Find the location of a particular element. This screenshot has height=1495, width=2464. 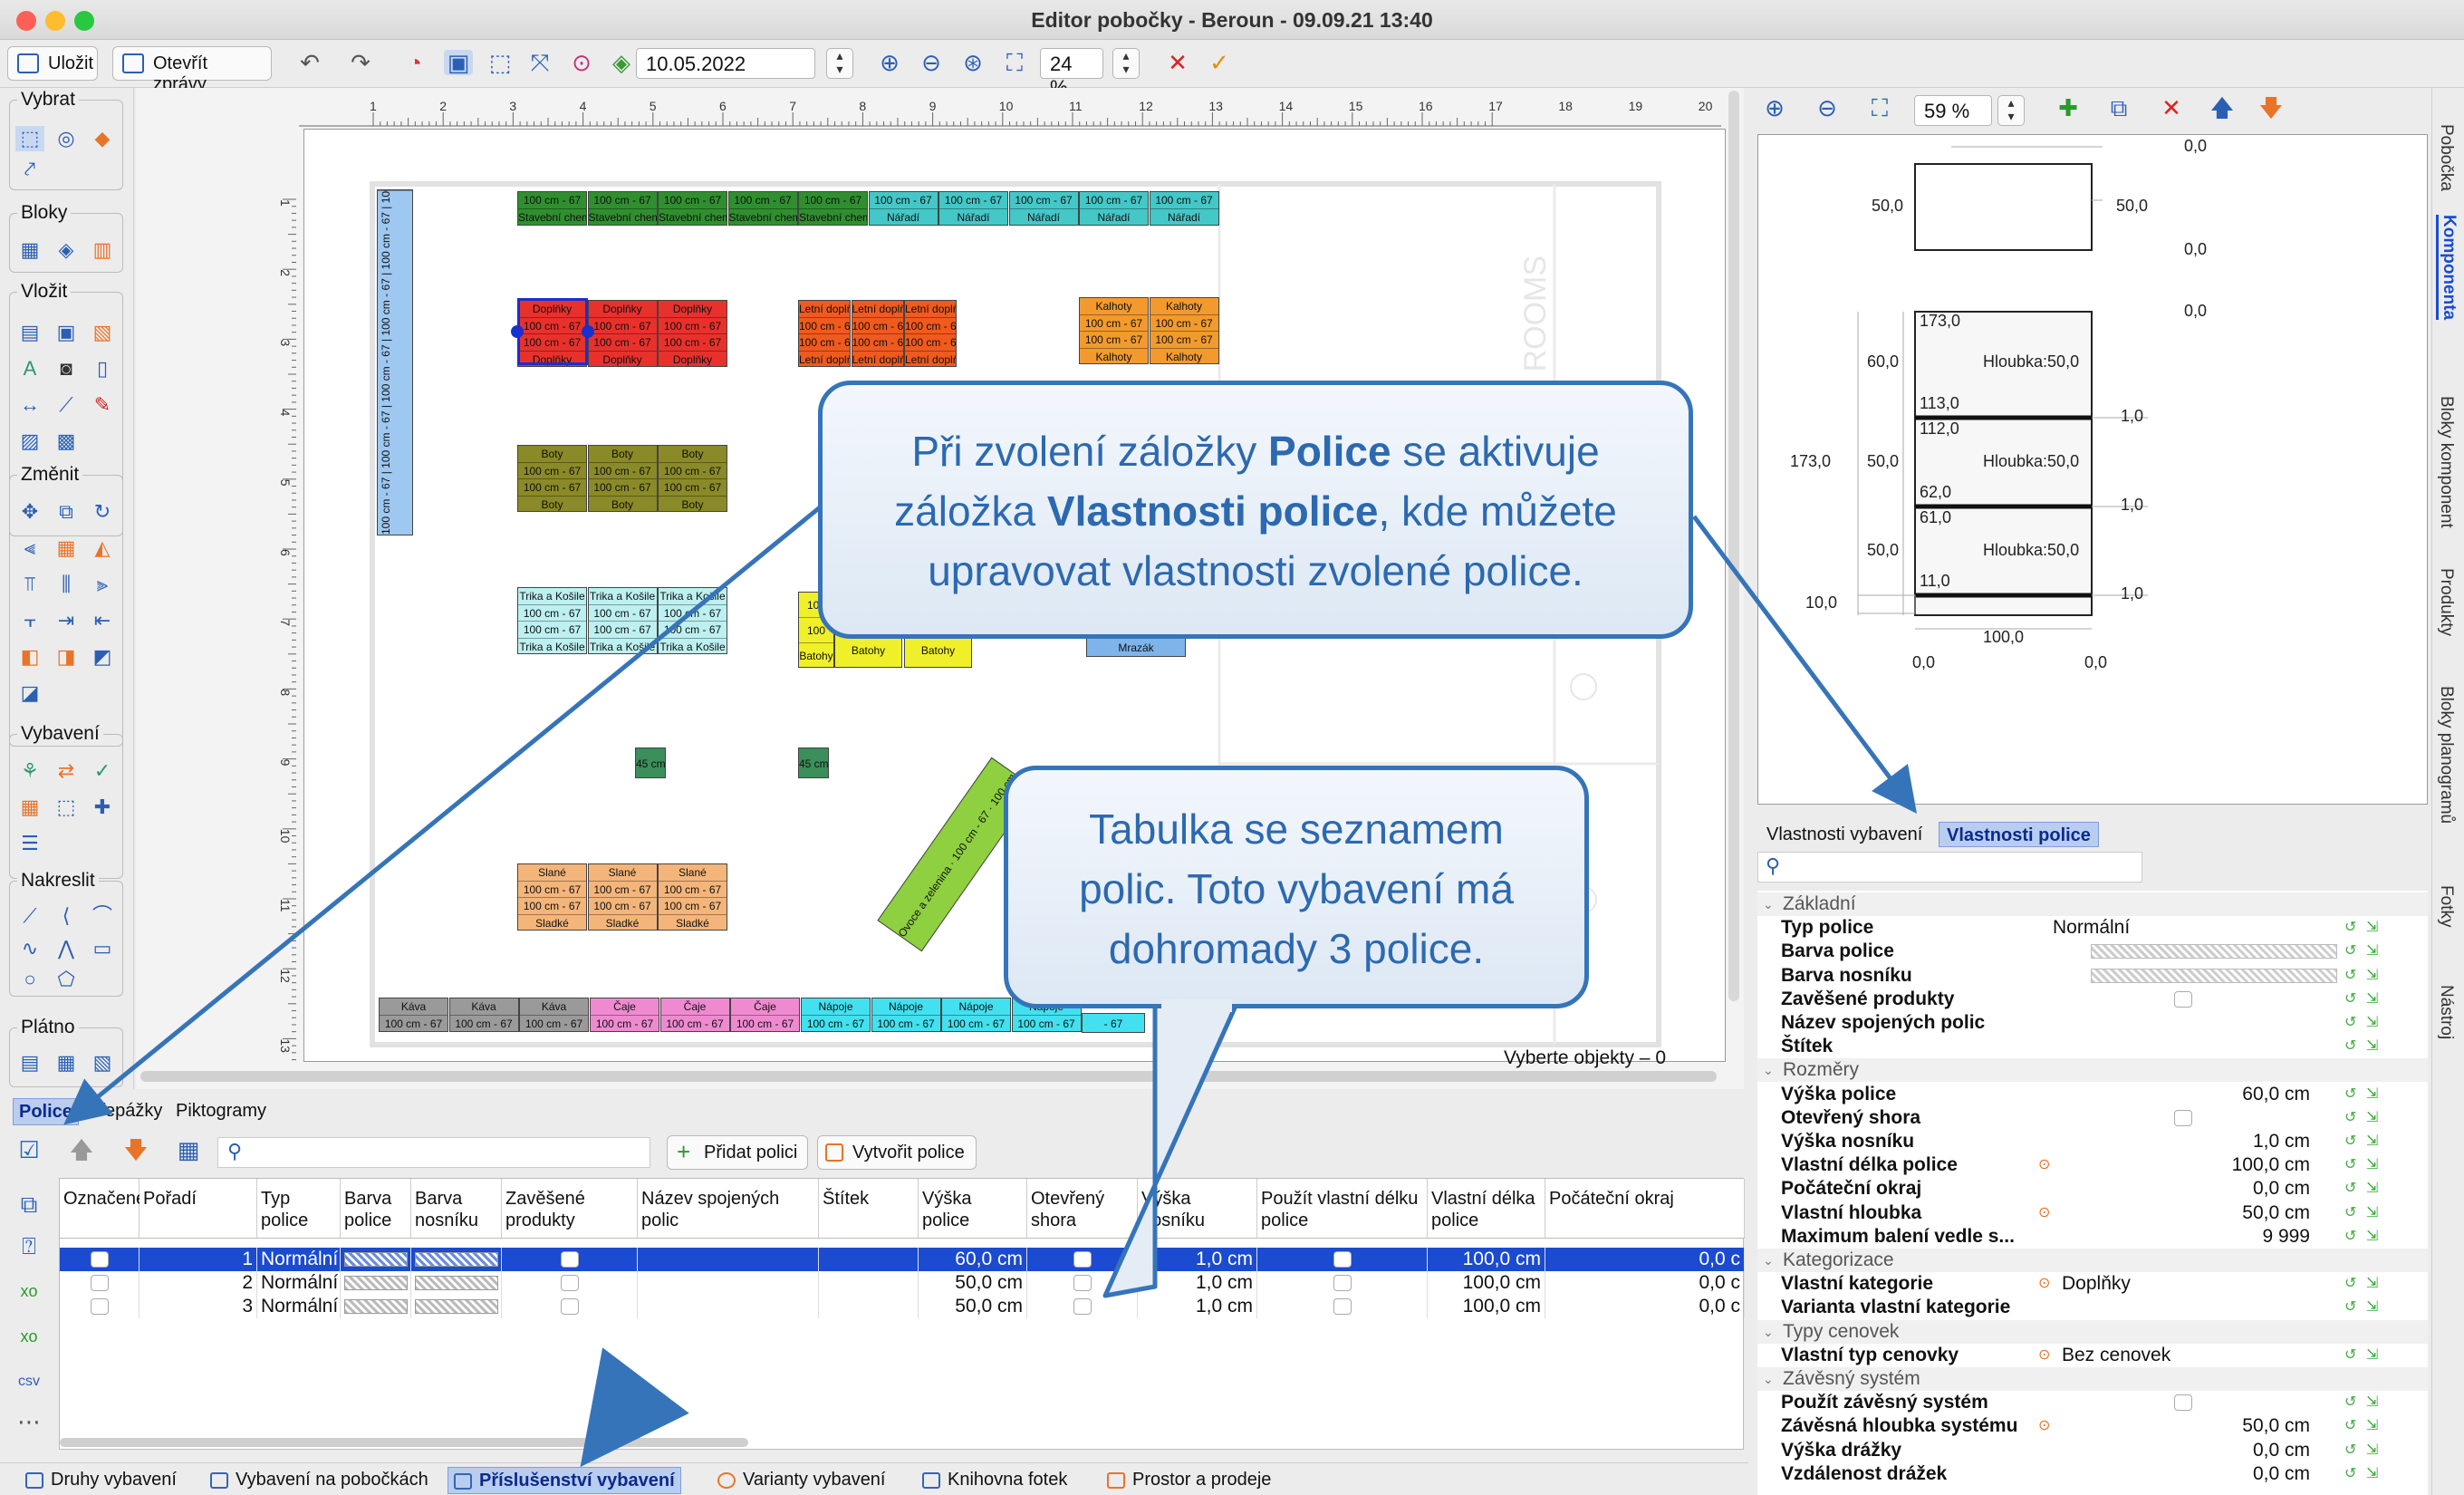

preview-zoom-out-icon: ⊖ is located at coordinates (1827, 108).